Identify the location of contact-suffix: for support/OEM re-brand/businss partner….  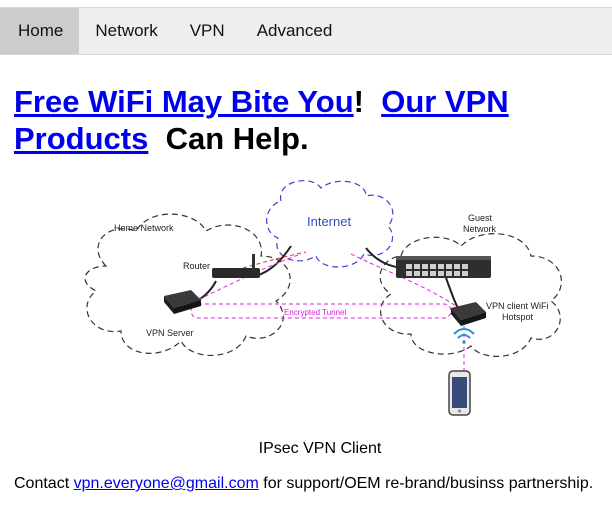
(426, 483).